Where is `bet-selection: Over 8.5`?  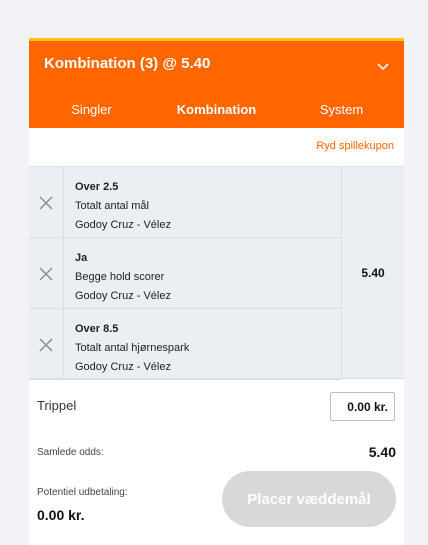
bet-selection: Over 8.5 is located at coordinates (97, 329).